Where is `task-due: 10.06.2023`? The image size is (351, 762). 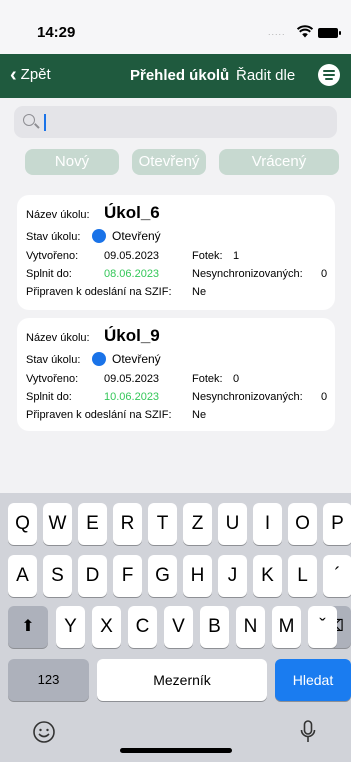 task-due: 10.06.2023 is located at coordinates (132, 397).